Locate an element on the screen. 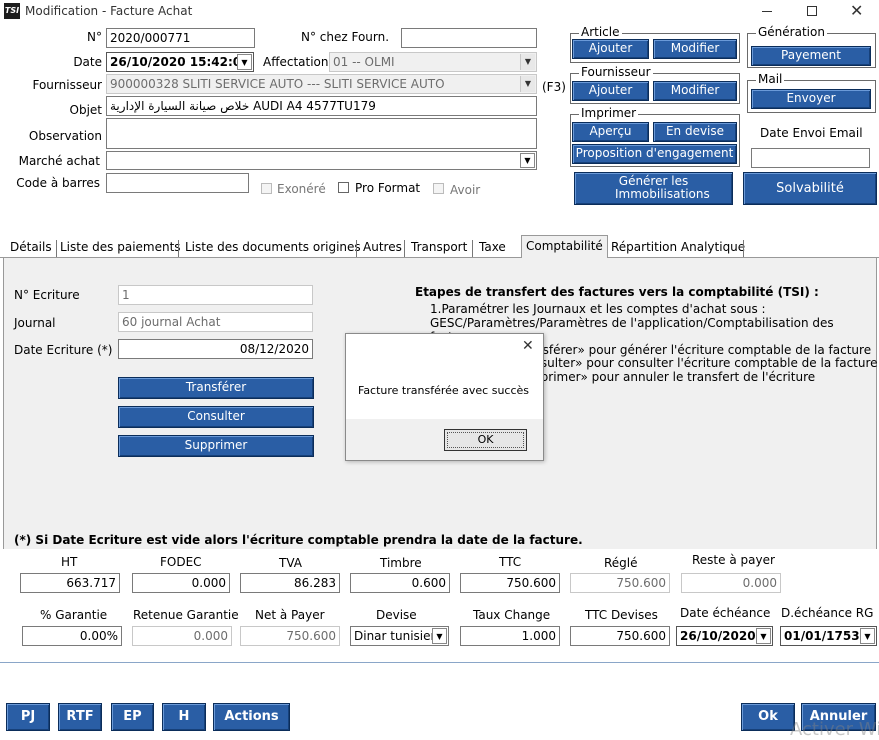 This screenshot has height=740, width=879. tab-taxe: Taxe is located at coordinates (492, 248).